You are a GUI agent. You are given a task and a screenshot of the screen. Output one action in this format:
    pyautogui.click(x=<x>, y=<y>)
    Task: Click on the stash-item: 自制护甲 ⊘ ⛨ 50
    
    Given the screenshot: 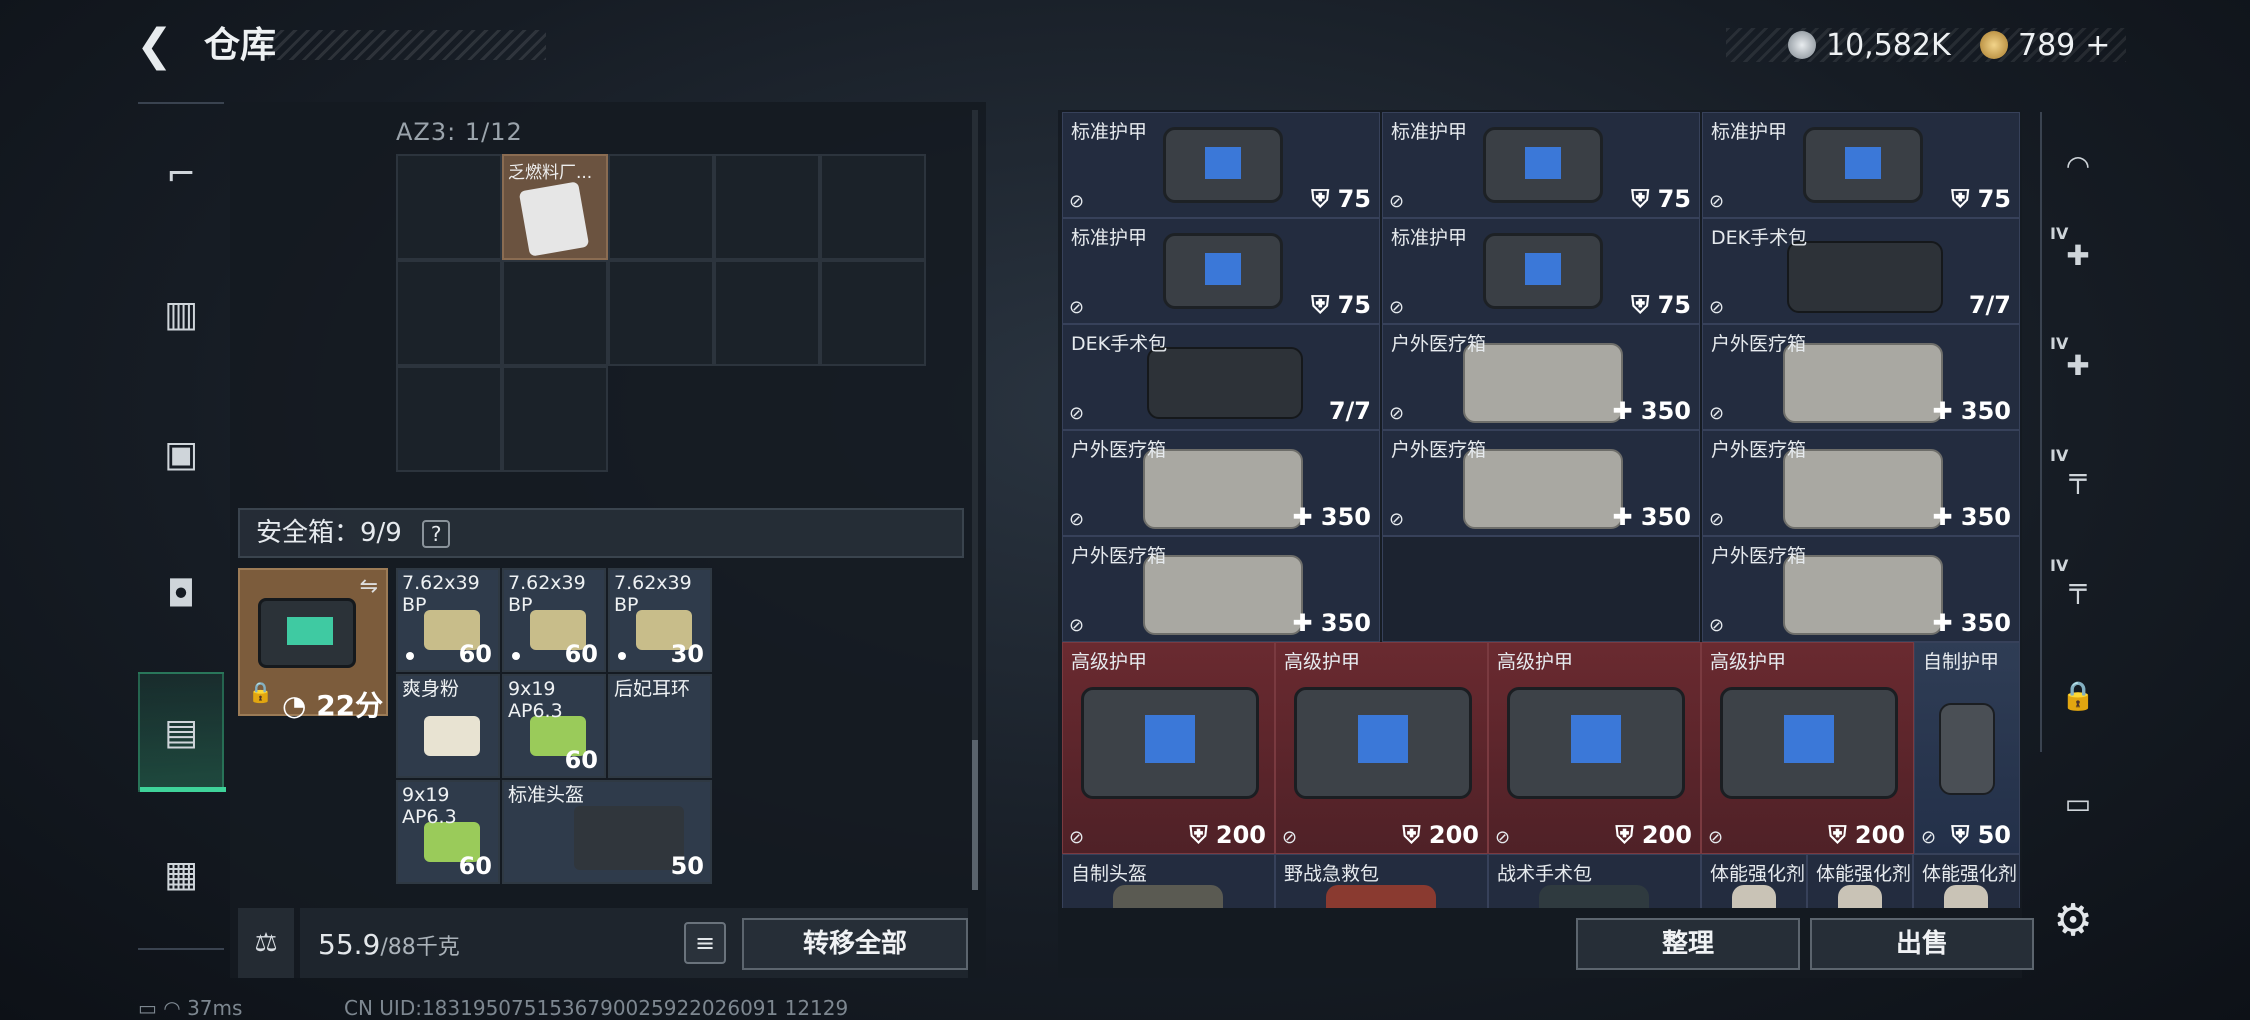 What is the action you would take?
    pyautogui.click(x=1967, y=748)
    